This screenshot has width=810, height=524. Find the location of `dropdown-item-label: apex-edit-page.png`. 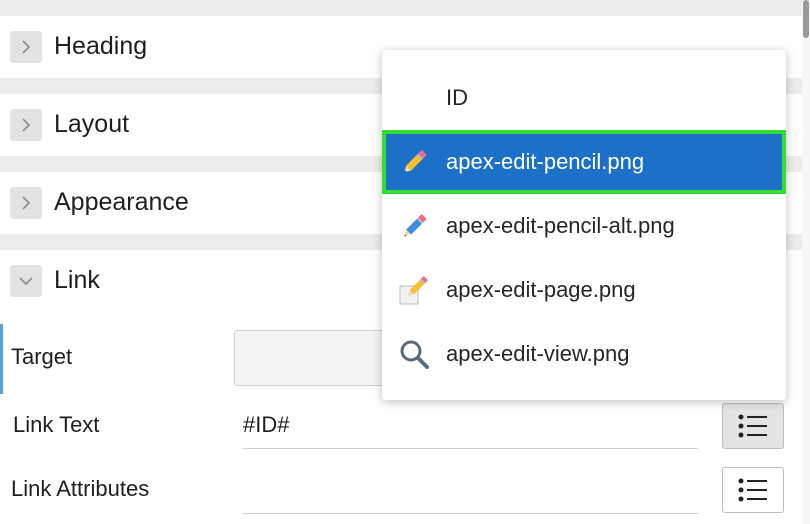

dropdown-item-label: apex-edit-page.png is located at coordinates (541, 289).